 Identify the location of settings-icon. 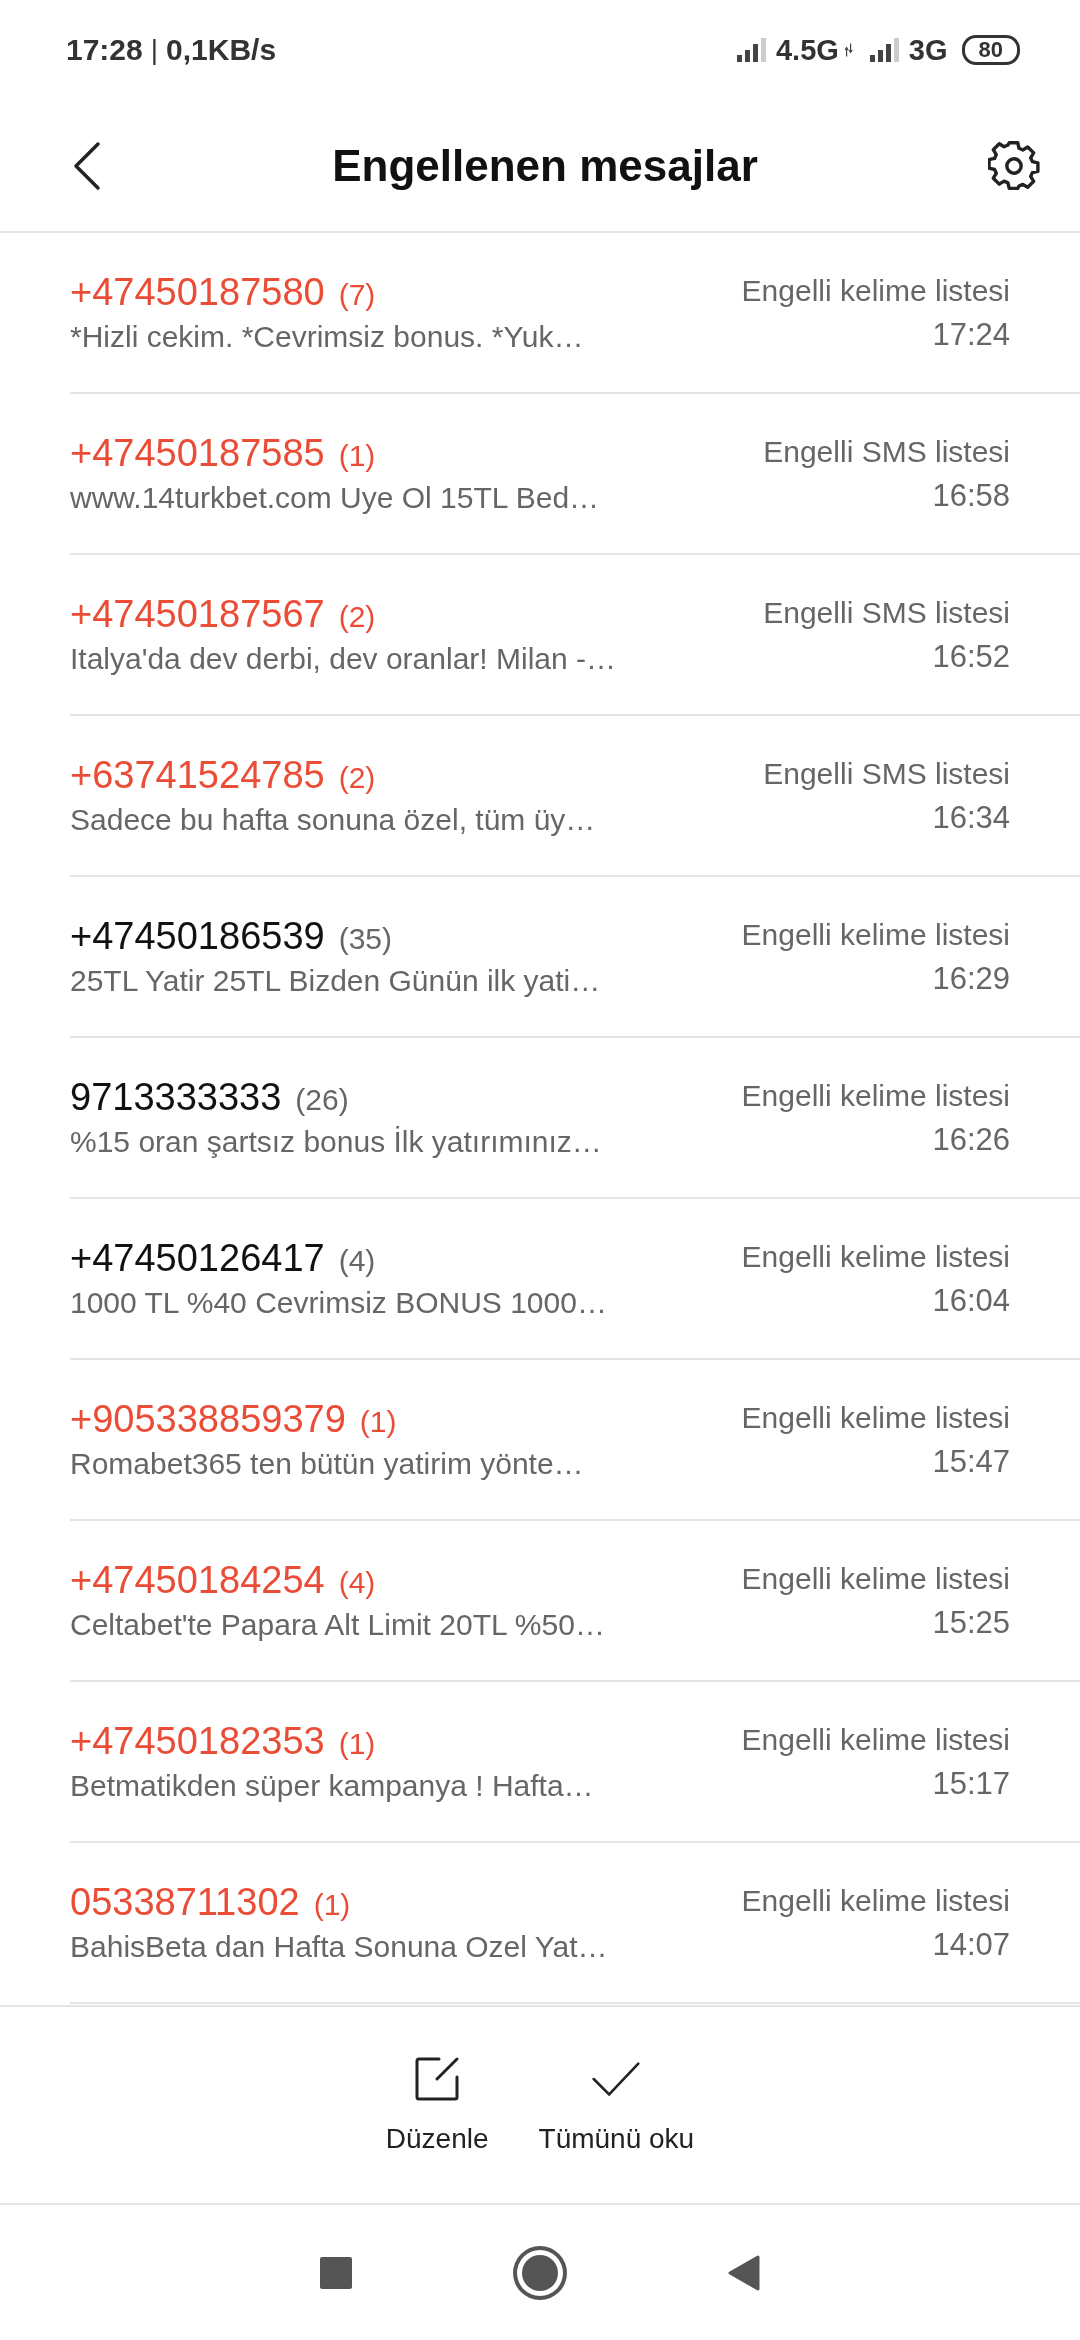
(1014, 165).